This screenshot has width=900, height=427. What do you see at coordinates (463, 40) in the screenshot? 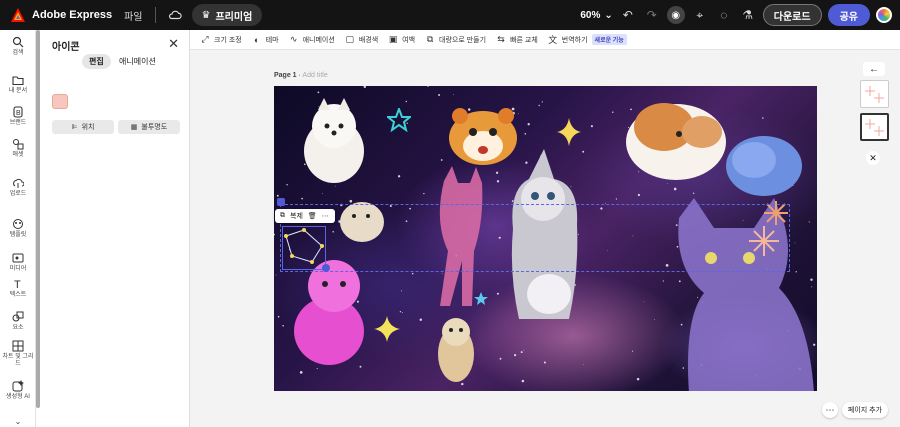
I see `bulk-create-label: 대량으로 만들기` at bounding box center [463, 40].